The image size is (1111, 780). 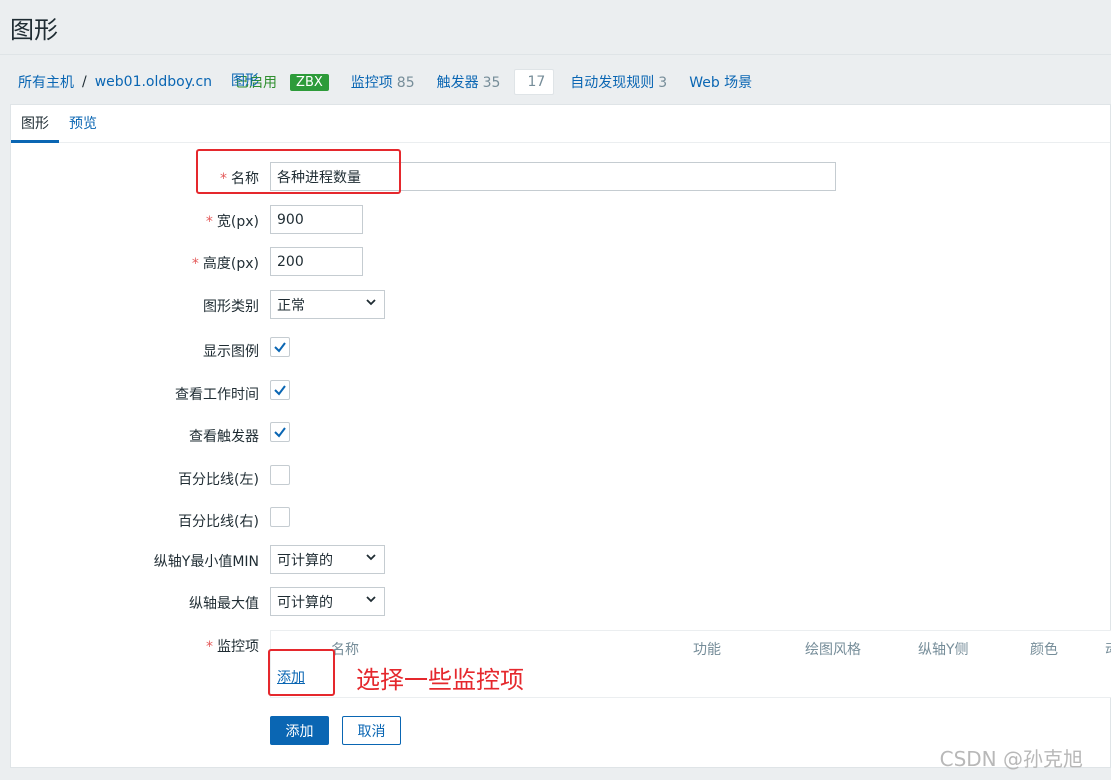 I want to click on nav-discovery: 自动发现规则 3, so click(x=618, y=82).